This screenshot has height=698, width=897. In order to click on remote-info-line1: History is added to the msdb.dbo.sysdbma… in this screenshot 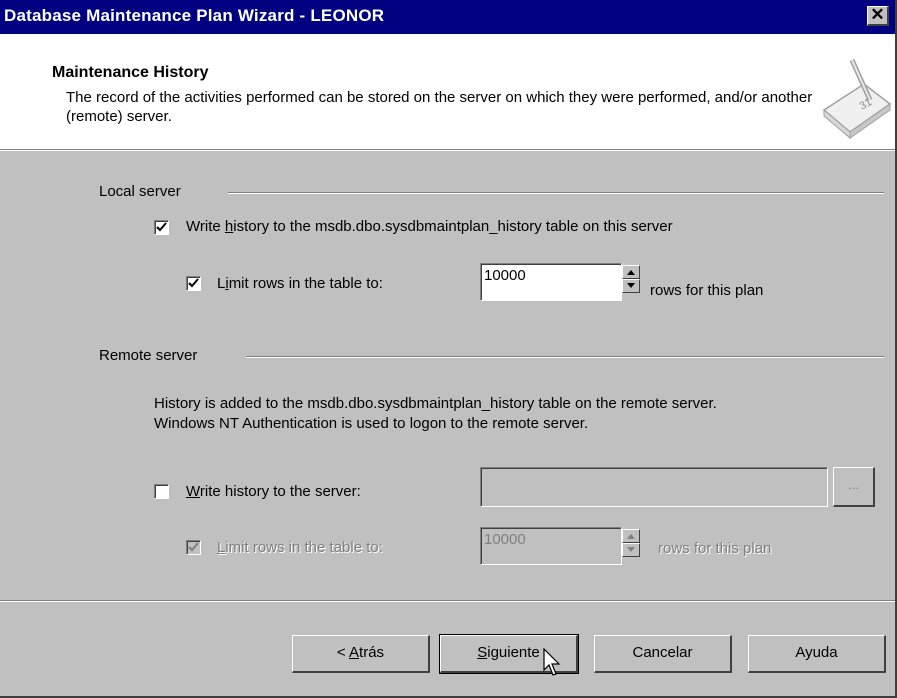, I will do `click(435, 403)`.